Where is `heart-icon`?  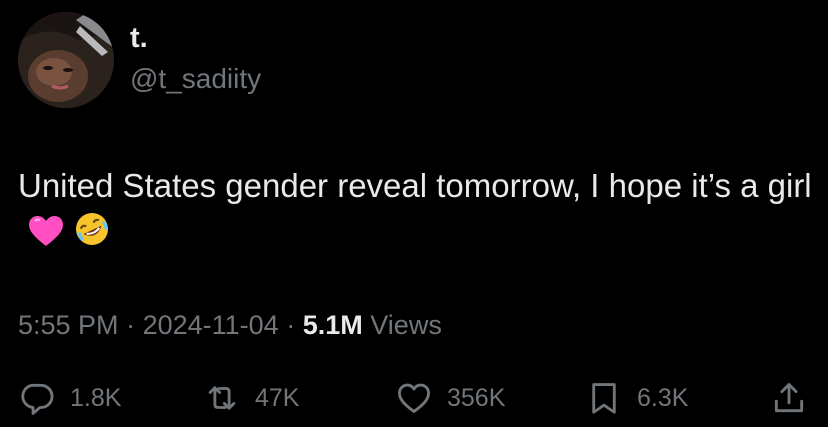 heart-icon is located at coordinates (414, 398).